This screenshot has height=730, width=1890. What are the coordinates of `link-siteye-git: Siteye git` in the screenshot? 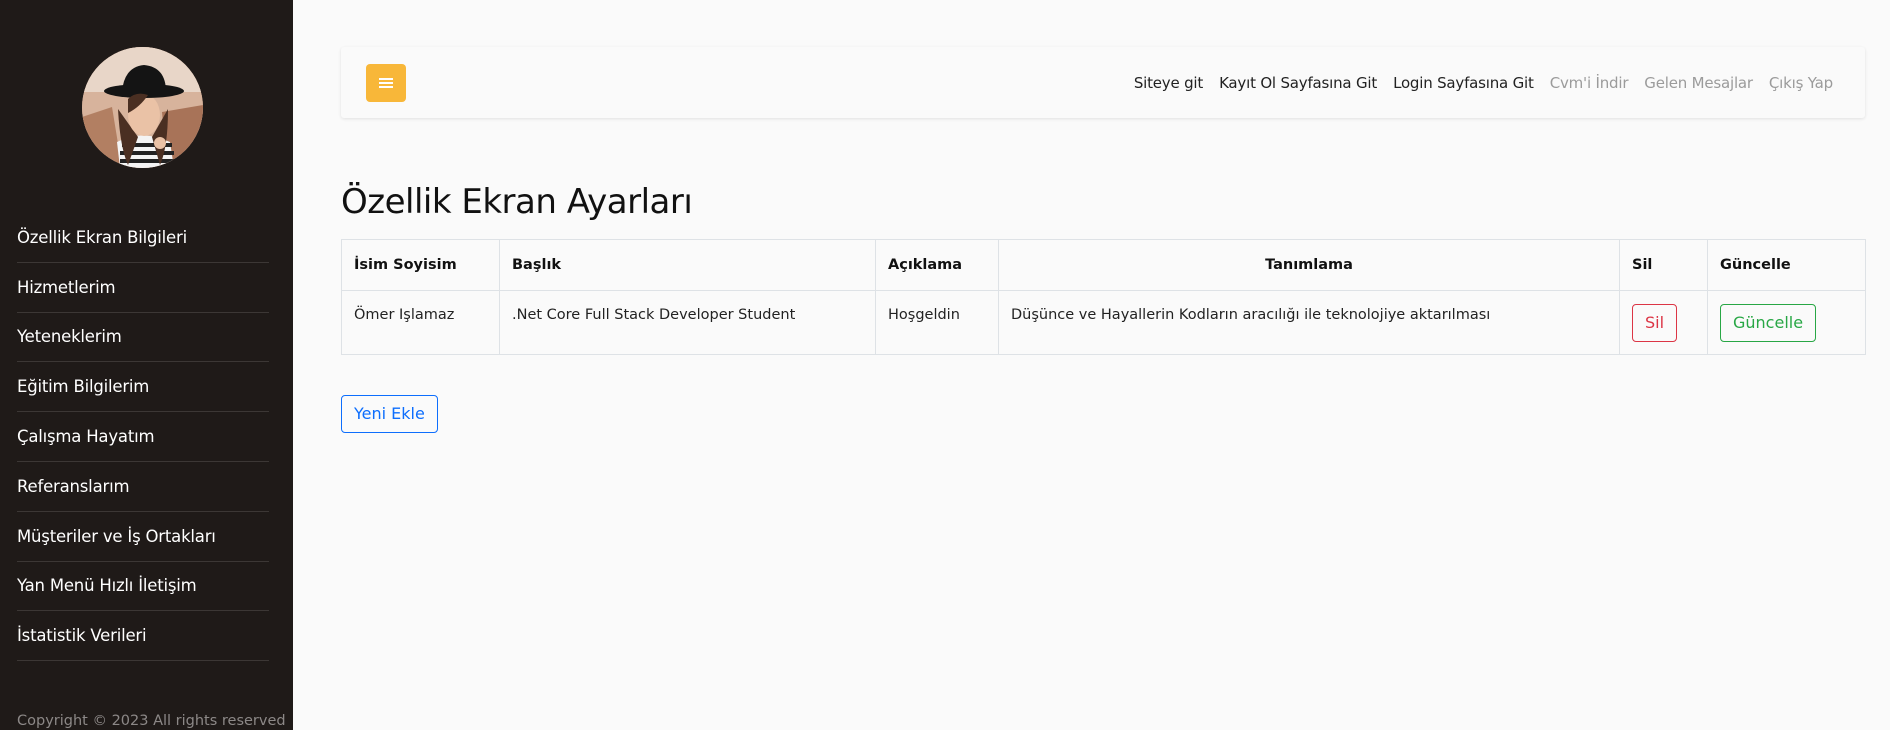 It's located at (1168, 83).